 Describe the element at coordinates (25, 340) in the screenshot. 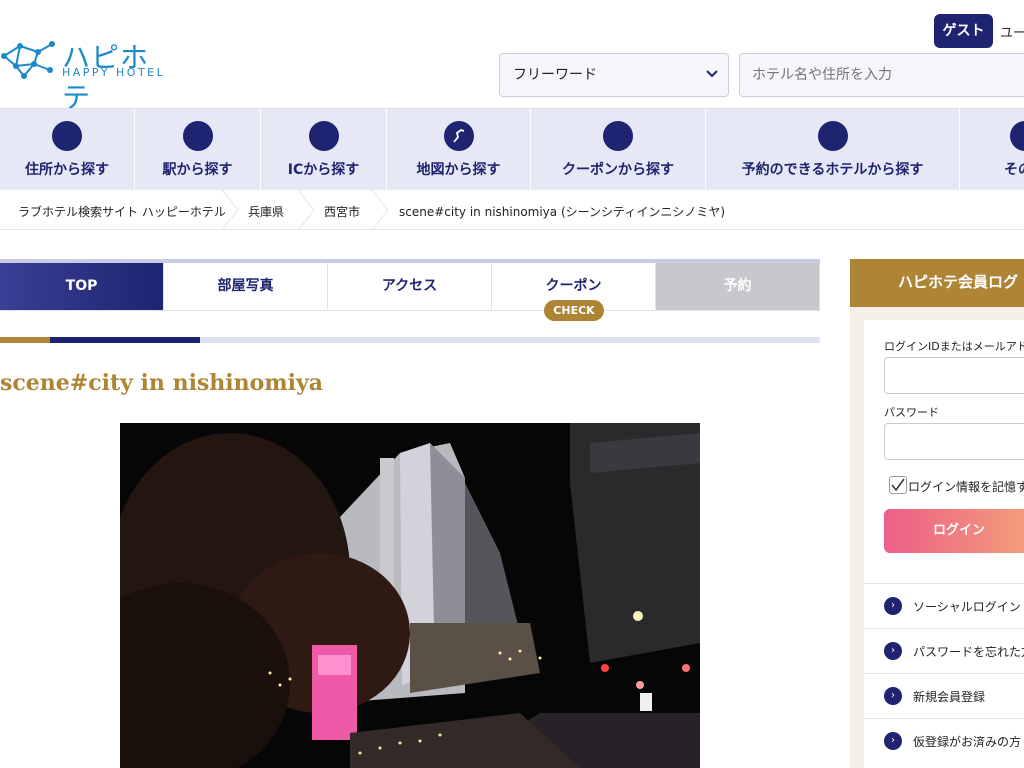

I see `progress-gold-segment` at that location.